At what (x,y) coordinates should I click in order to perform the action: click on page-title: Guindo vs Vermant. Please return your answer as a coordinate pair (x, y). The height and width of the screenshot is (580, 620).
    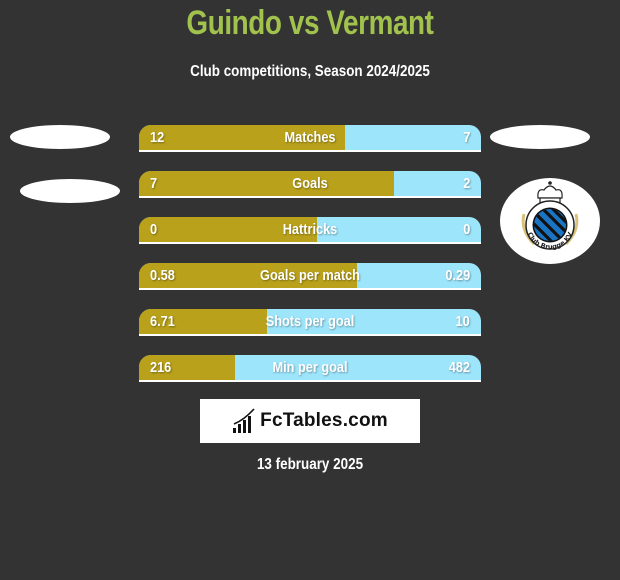
    Looking at the image, I should click on (310, 23).